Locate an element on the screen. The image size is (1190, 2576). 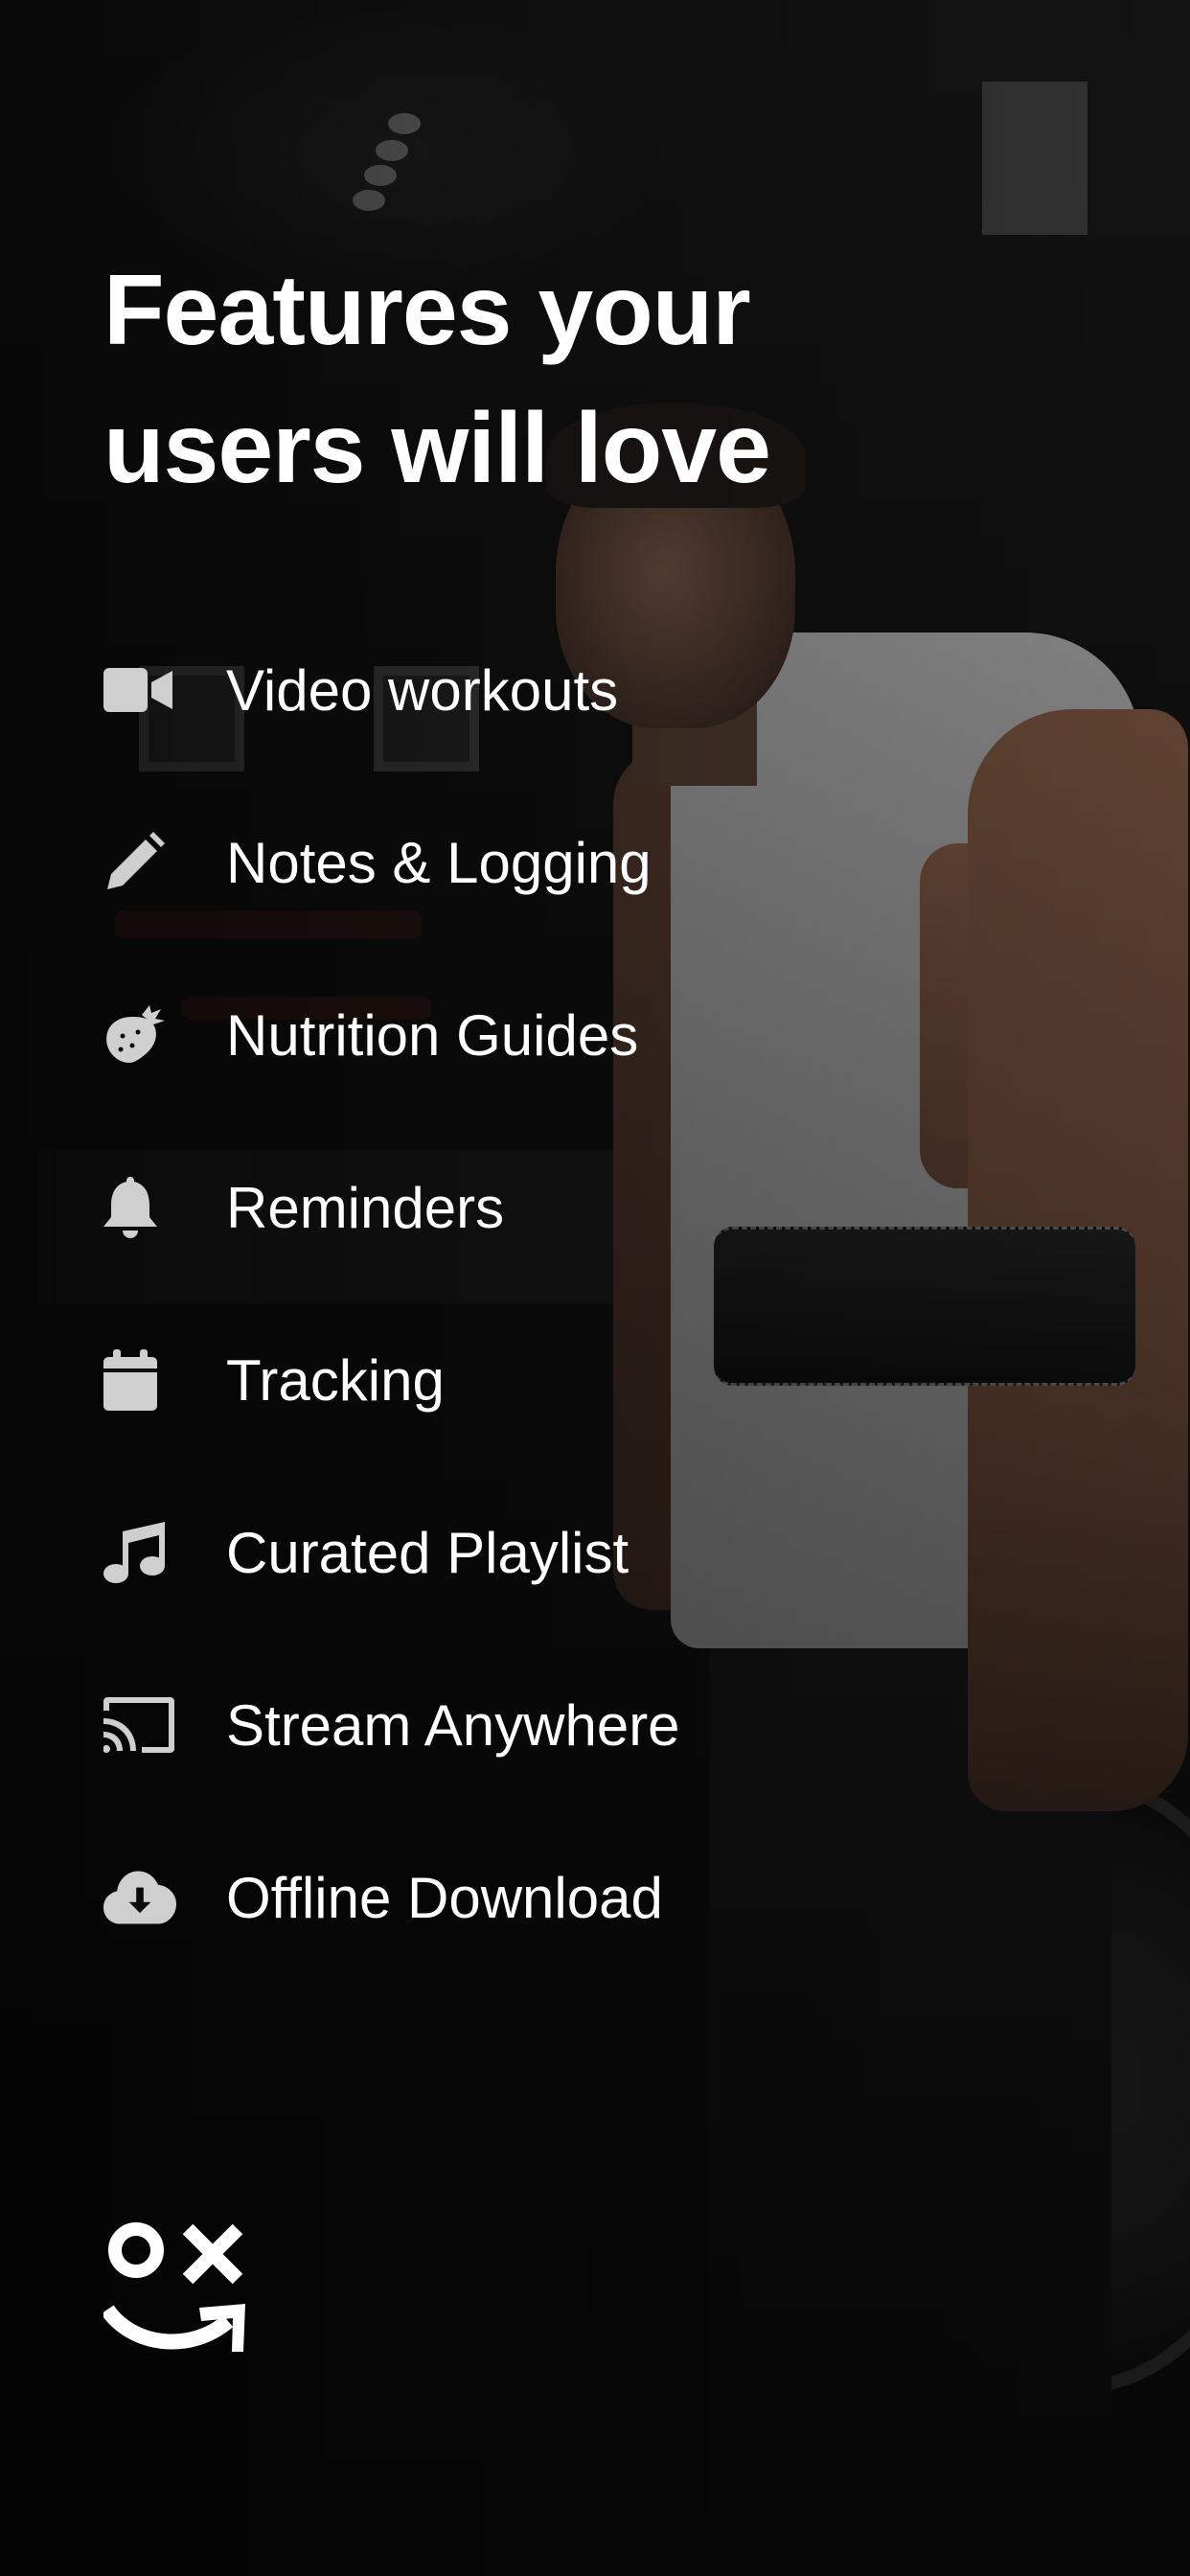
feature-item-nutrition-guides: Nutrition Guides is located at coordinates (534, 1035).